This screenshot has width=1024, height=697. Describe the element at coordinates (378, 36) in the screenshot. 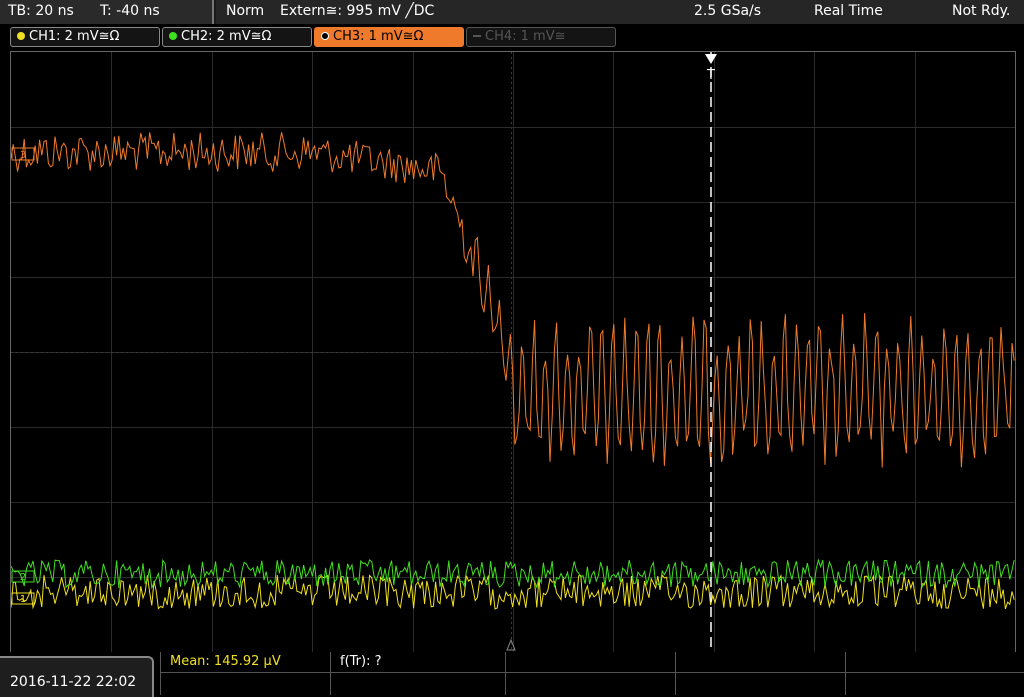

I see `channel-3-label: CH3: 1 mV≅Ω` at that location.